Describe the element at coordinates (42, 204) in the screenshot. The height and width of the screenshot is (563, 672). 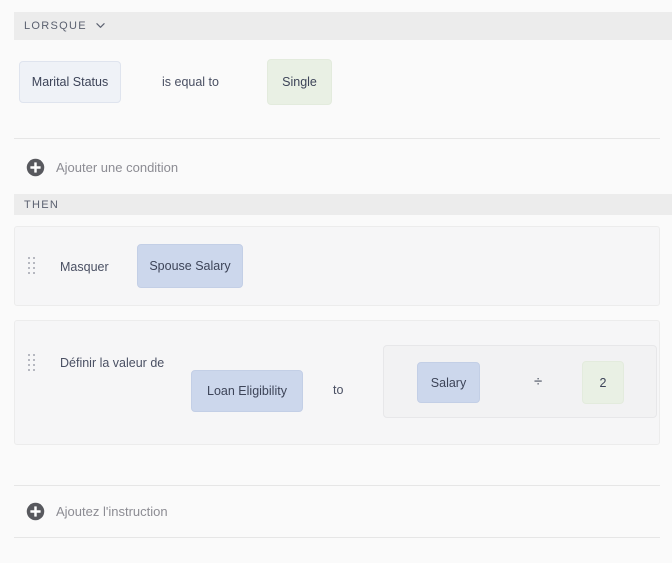
I see `then-section-label: THEN` at that location.